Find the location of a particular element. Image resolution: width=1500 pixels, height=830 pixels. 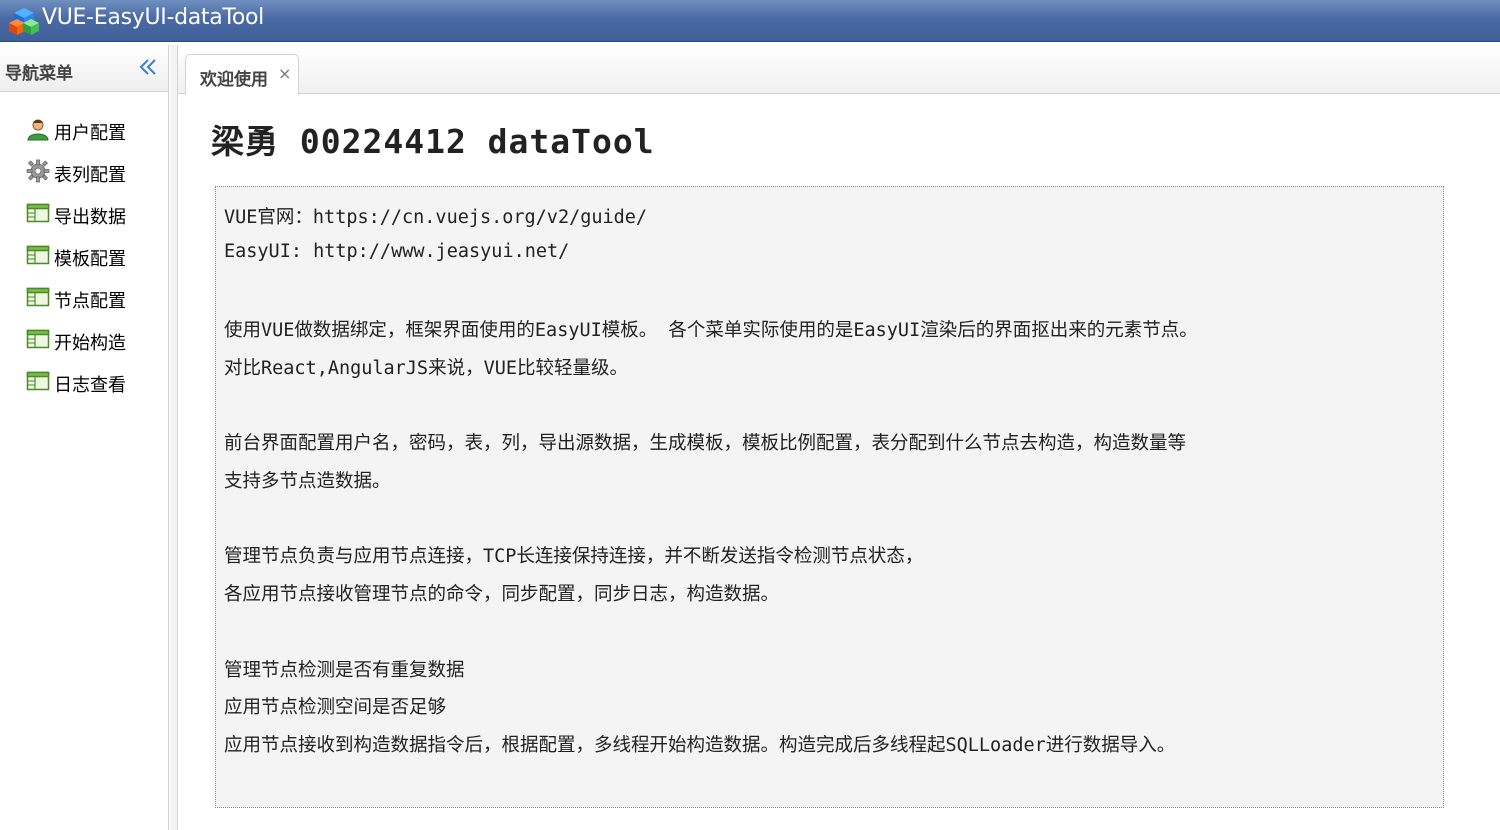

tab-label: 欢迎使用 is located at coordinates (234, 80).